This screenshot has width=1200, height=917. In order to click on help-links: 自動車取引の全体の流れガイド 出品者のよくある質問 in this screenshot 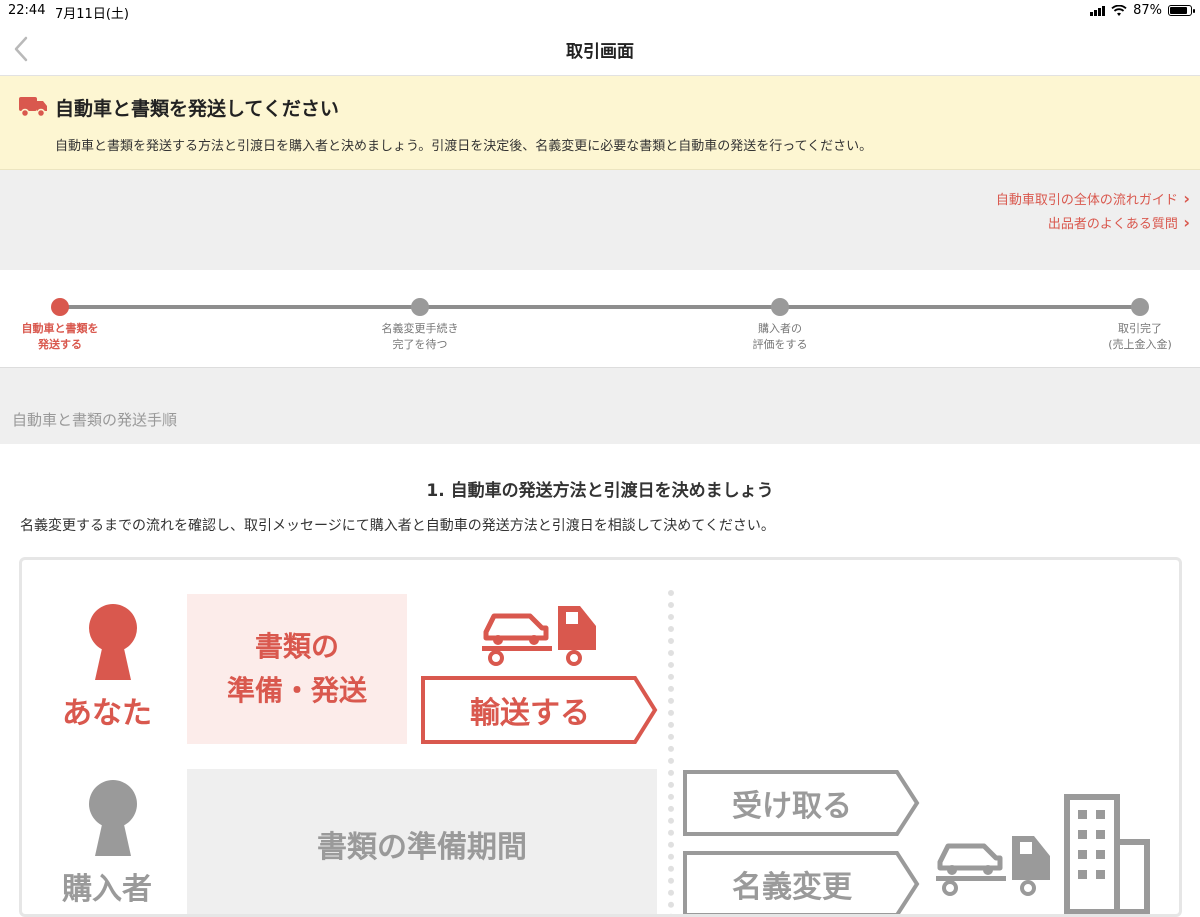, I will do `click(600, 220)`.